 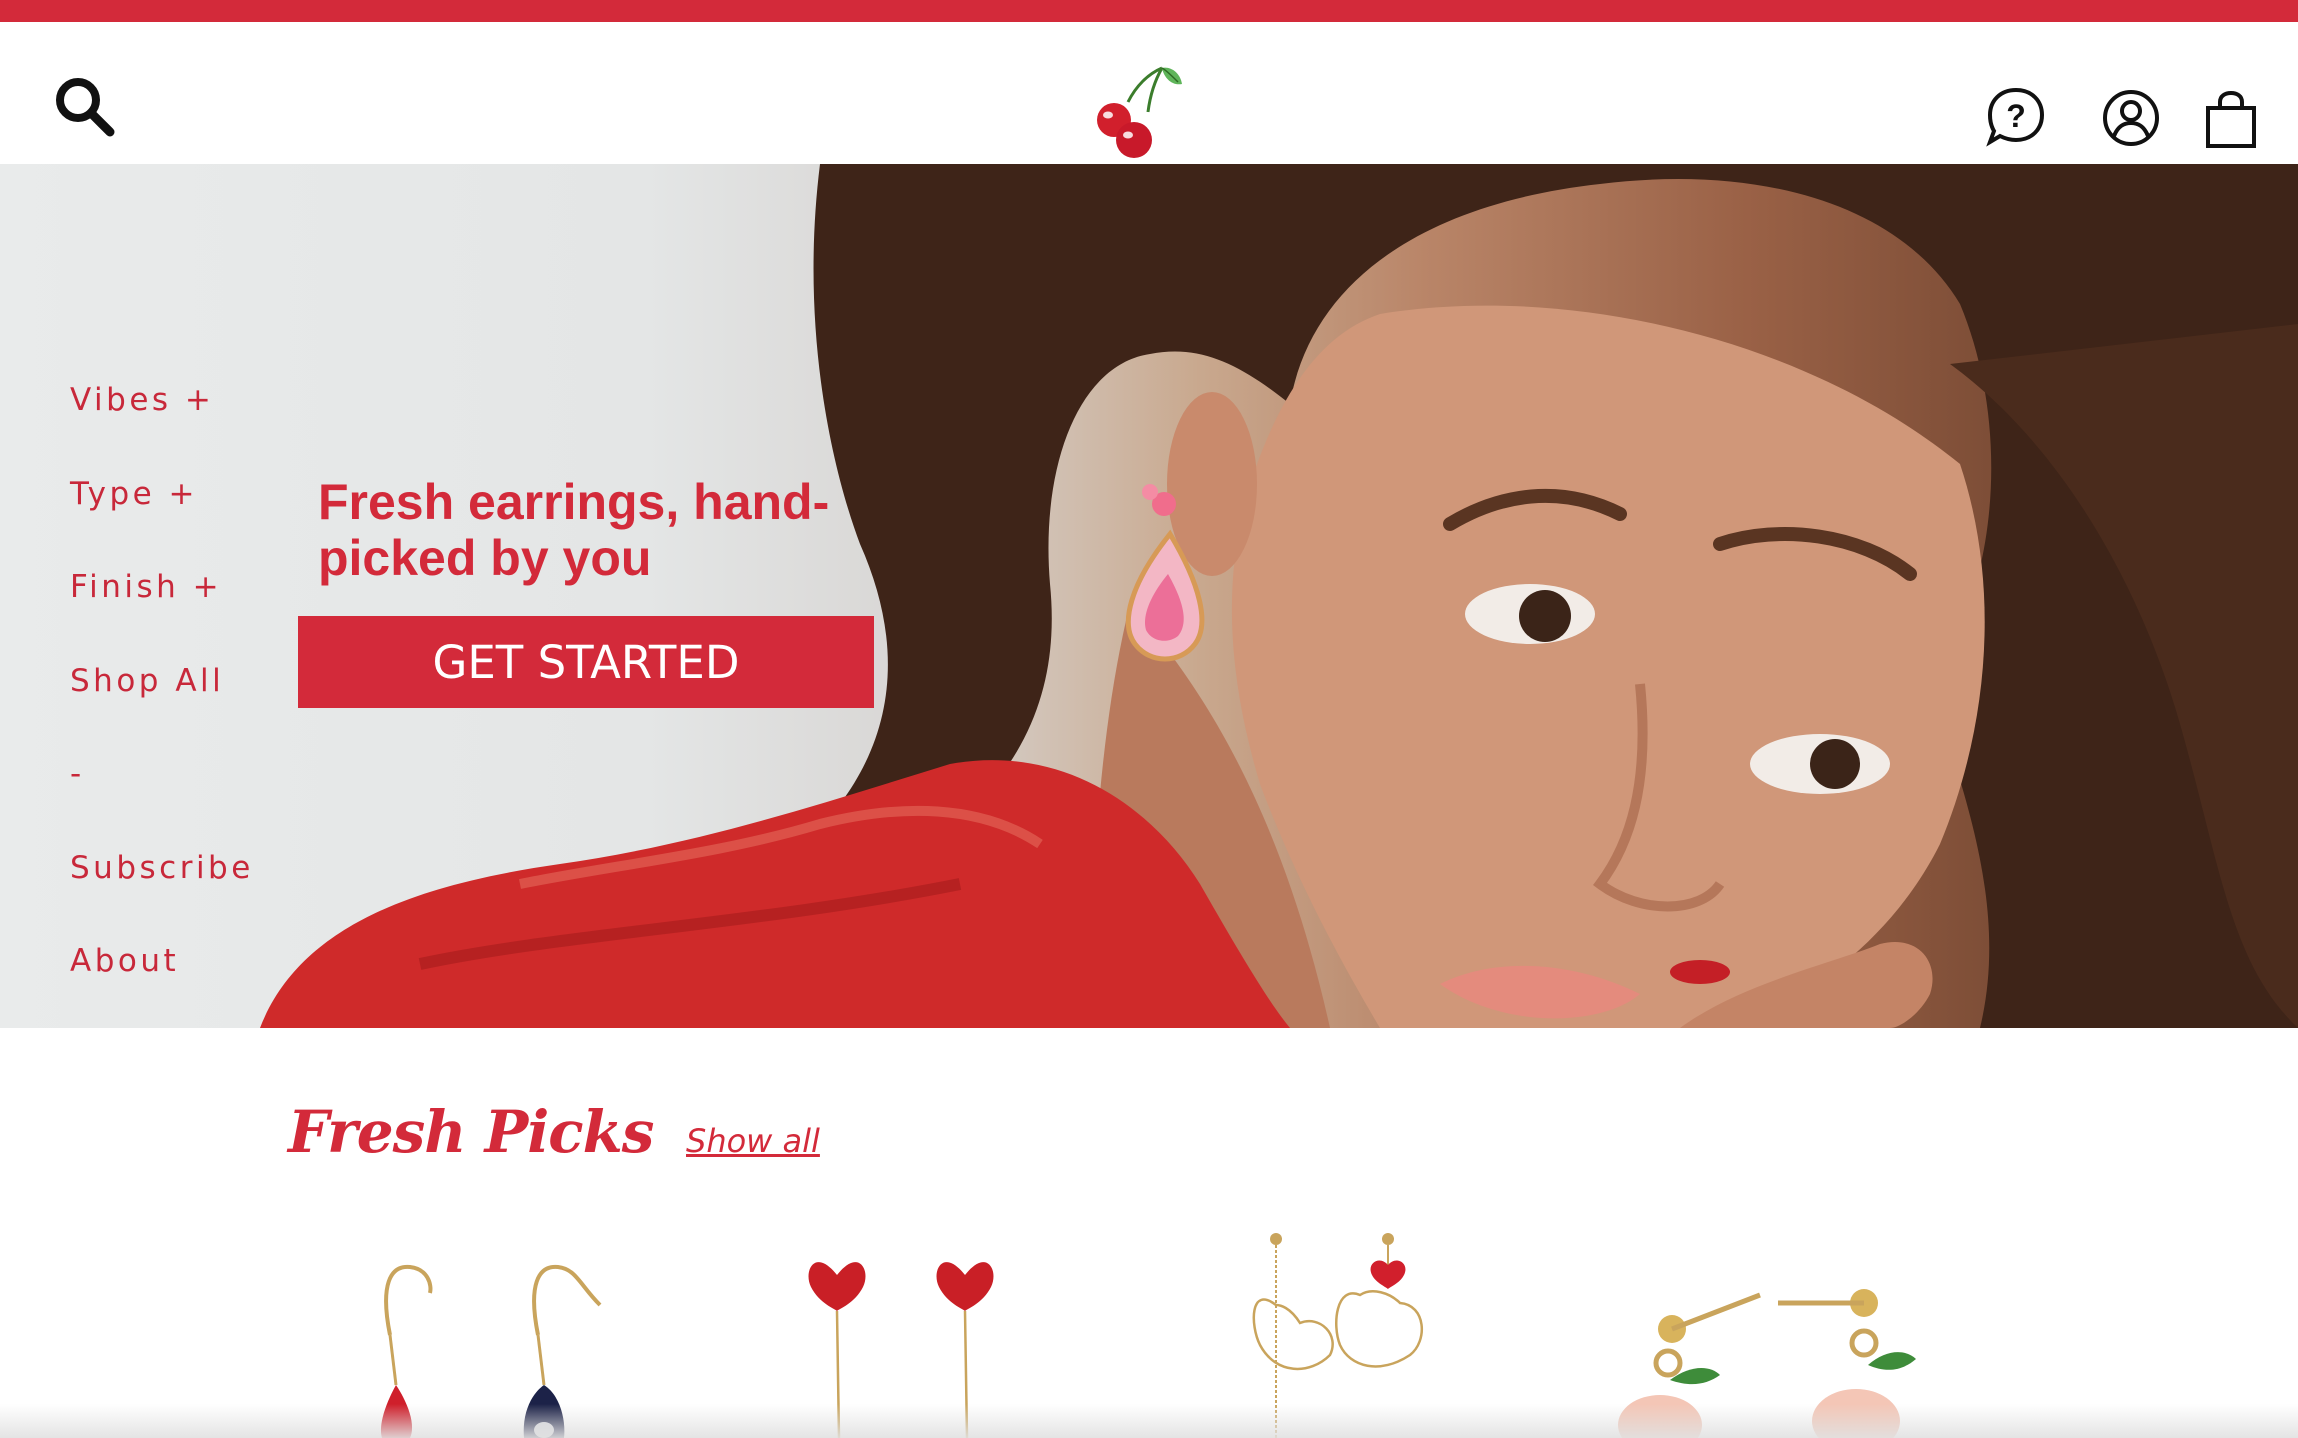 What do you see at coordinates (1149, 11) in the screenshot?
I see `top-accent-bar` at bounding box center [1149, 11].